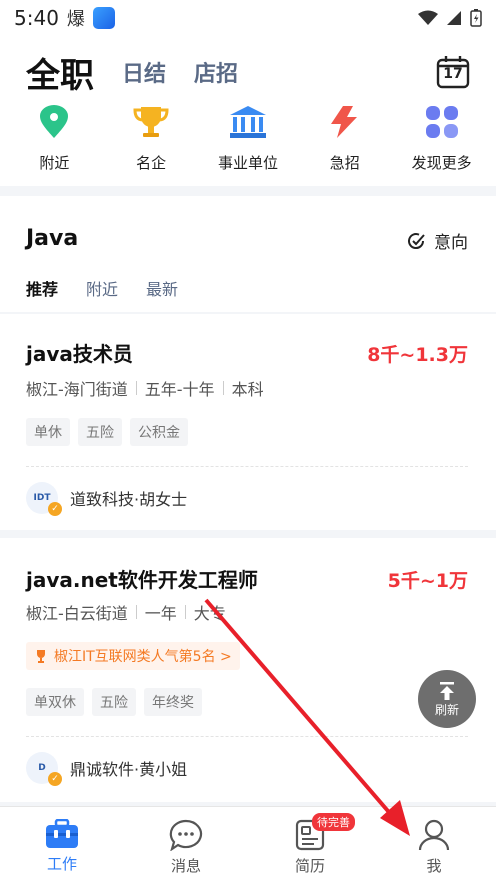 This screenshot has height=882, width=496. I want to click on job-tag: 公积金, so click(159, 432).